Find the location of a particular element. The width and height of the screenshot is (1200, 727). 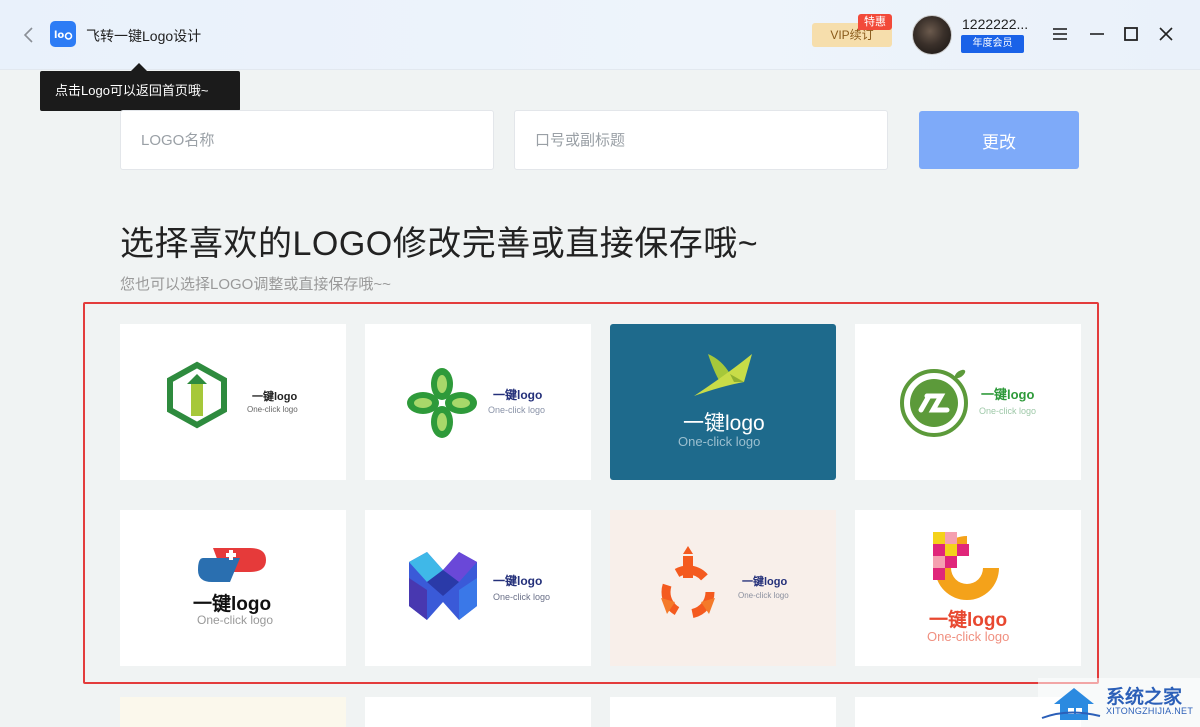

logo-card-4: 一键logo One-click logo is located at coordinates (968, 402).